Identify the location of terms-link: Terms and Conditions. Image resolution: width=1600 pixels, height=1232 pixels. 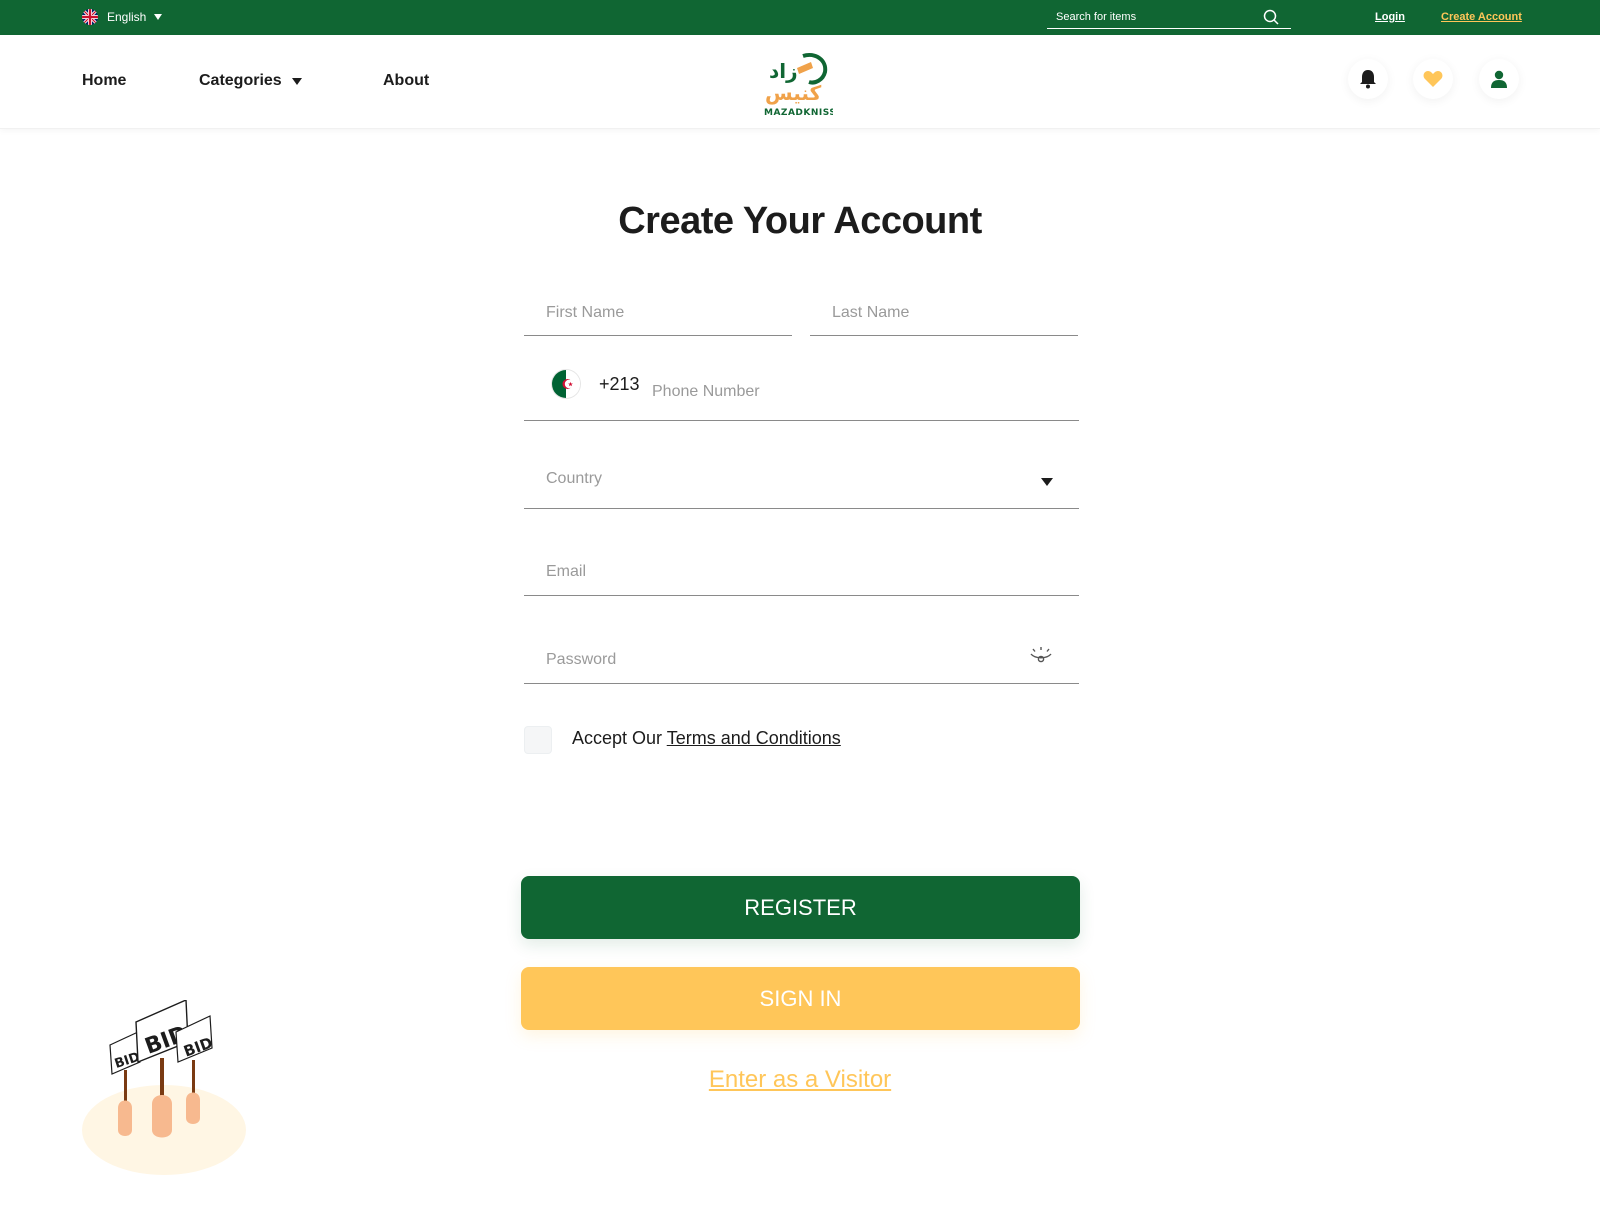
(754, 738).